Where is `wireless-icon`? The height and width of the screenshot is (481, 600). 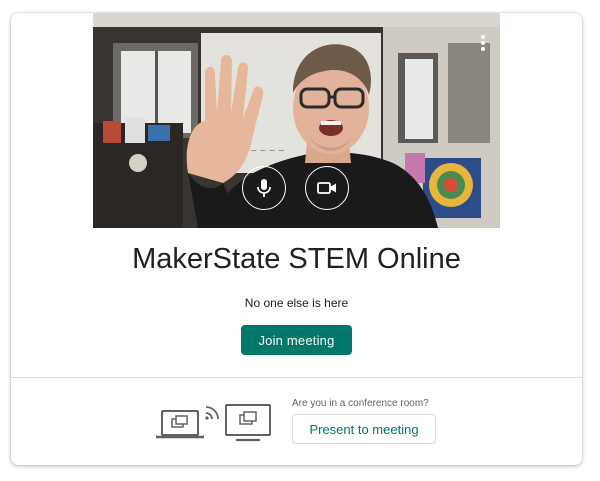
wireless-icon is located at coordinates (212, 413).